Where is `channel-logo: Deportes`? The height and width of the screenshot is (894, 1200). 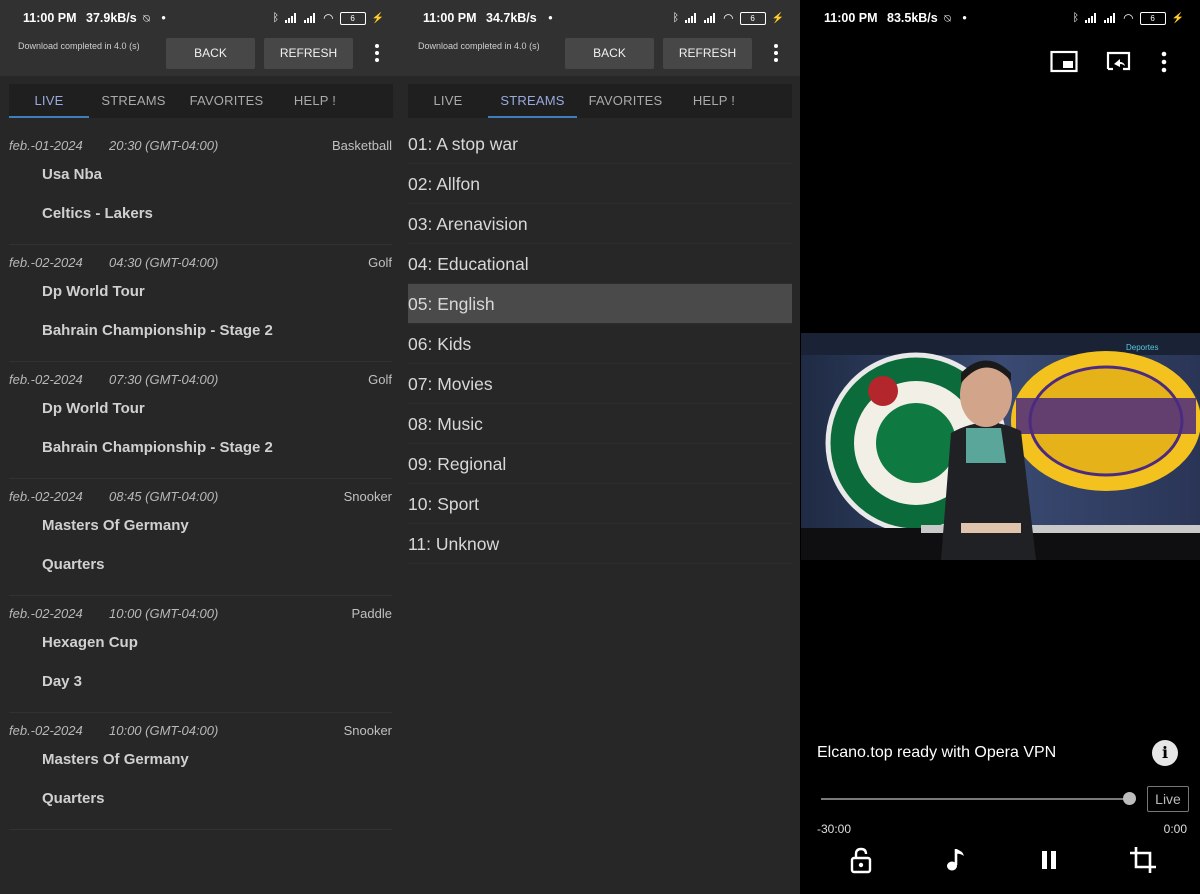 channel-logo: Deportes is located at coordinates (1142, 347).